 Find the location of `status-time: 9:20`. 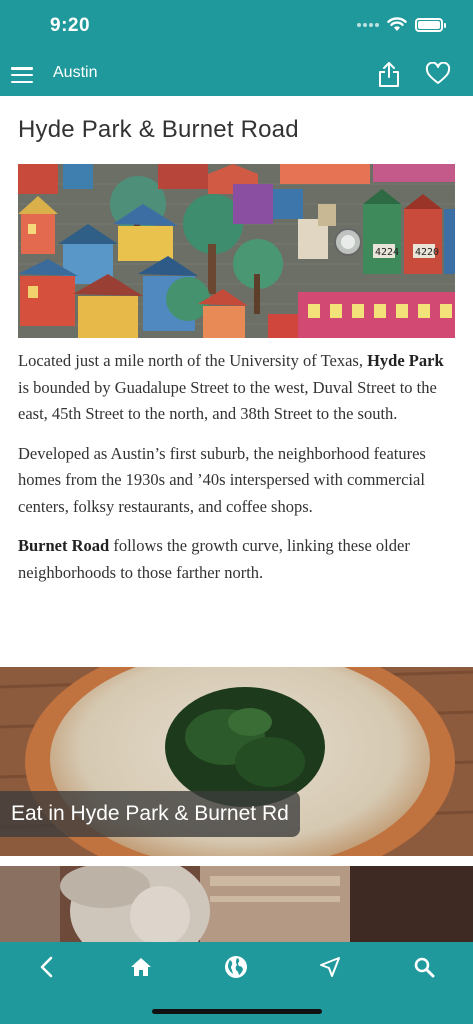

status-time: 9:20 is located at coordinates (70, 25).